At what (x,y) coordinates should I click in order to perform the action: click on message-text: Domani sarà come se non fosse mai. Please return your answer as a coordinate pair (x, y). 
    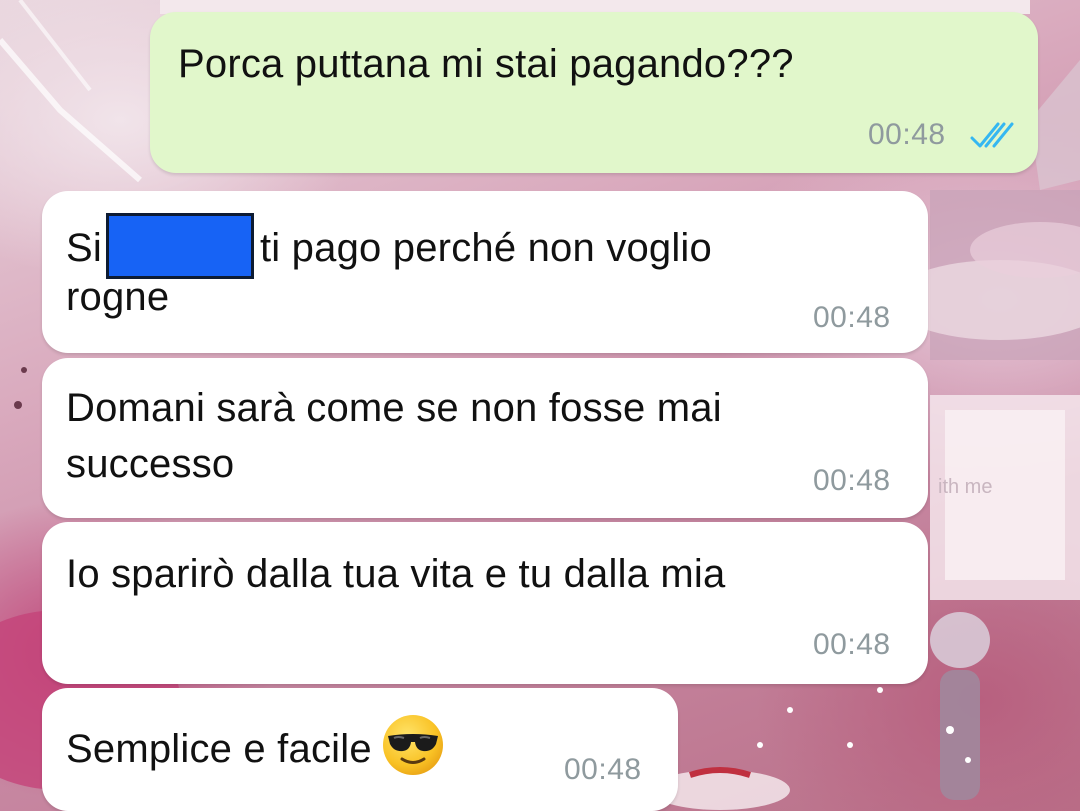
    Looking at the image, I should click on (394, 408).